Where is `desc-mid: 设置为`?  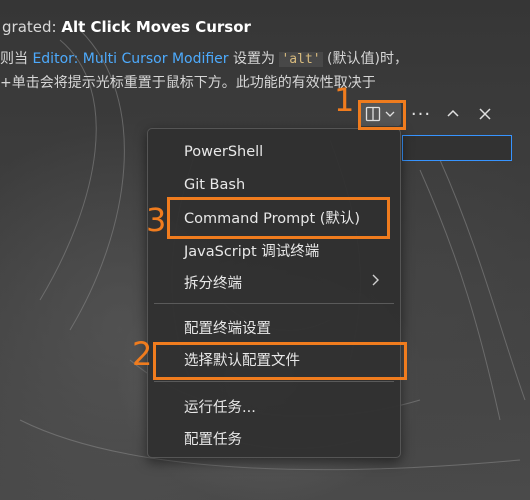 desc-mid: 设置为 is located at coordinates (254, 59).